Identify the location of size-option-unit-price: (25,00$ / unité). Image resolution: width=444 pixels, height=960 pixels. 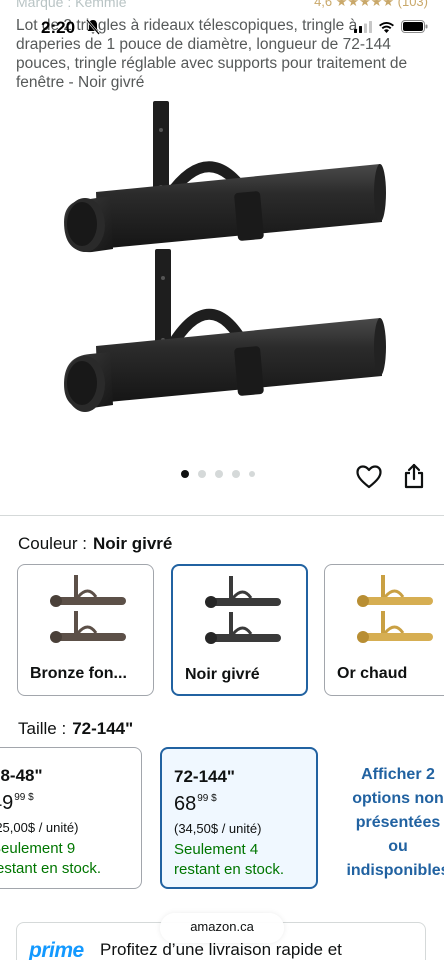
(39, 827).